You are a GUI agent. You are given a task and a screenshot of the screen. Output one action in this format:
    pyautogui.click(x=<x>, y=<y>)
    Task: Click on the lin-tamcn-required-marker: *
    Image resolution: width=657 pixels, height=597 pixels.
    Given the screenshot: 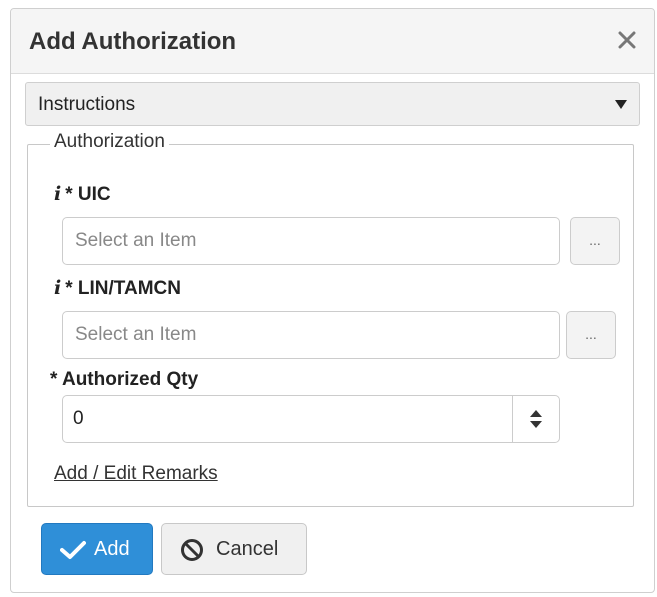 What is the action you would take?
    pyautogui.click(x=69, y=288)
    